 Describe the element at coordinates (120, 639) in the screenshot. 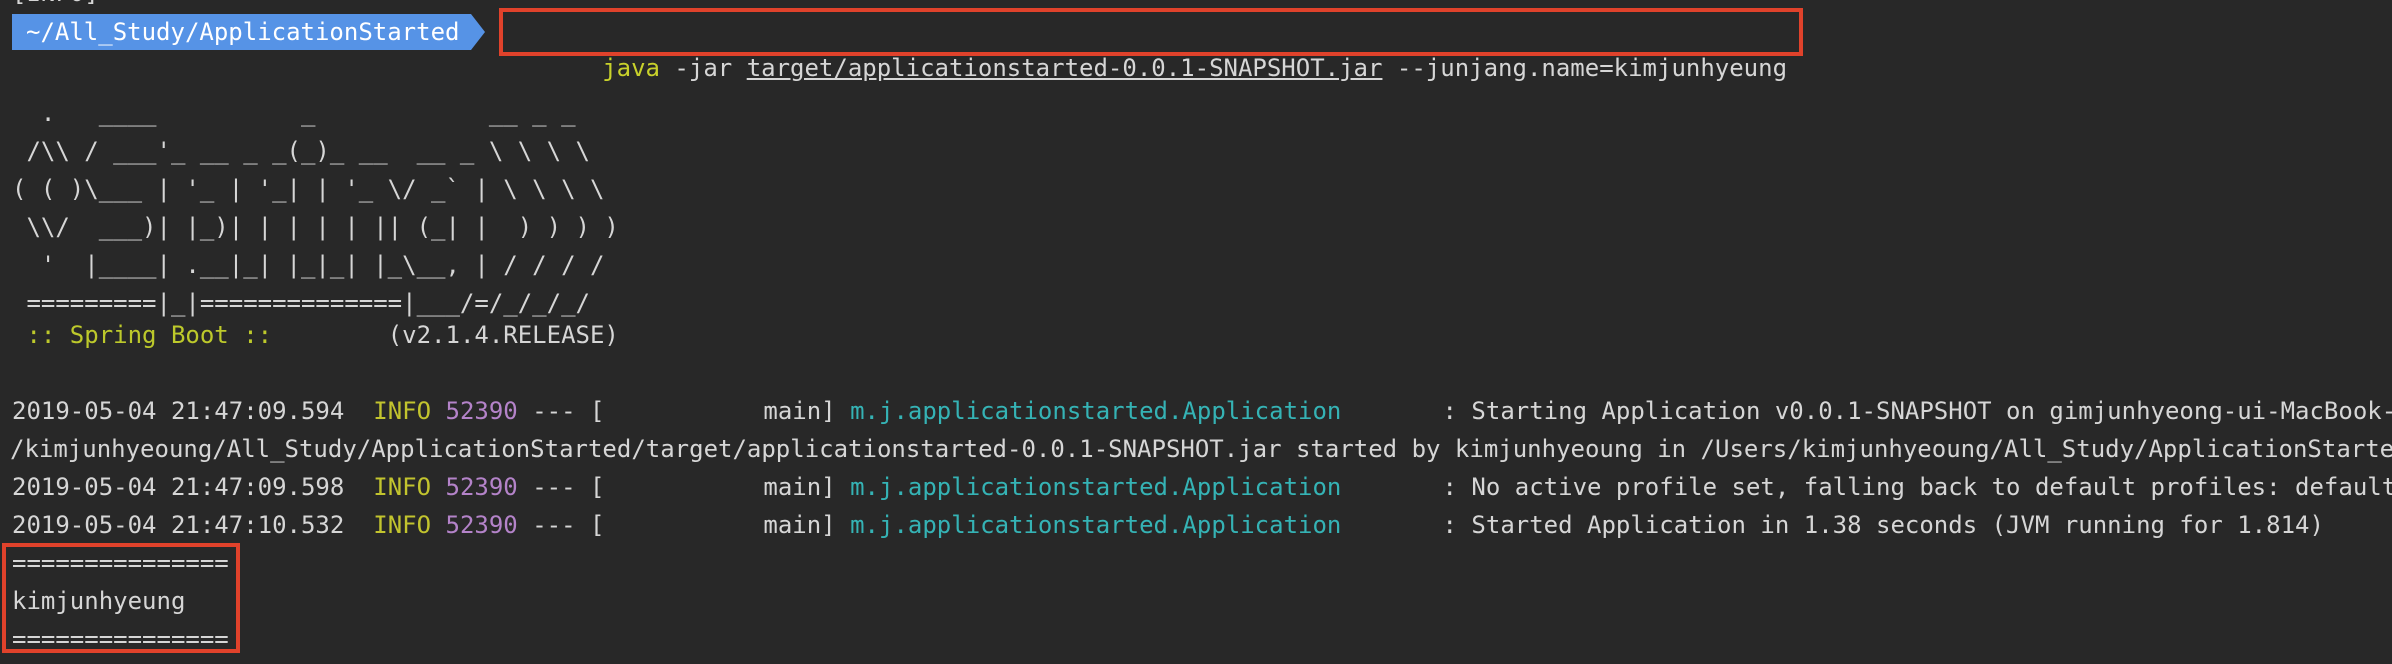

I see `output-rule-bottom: ===============` at that location.